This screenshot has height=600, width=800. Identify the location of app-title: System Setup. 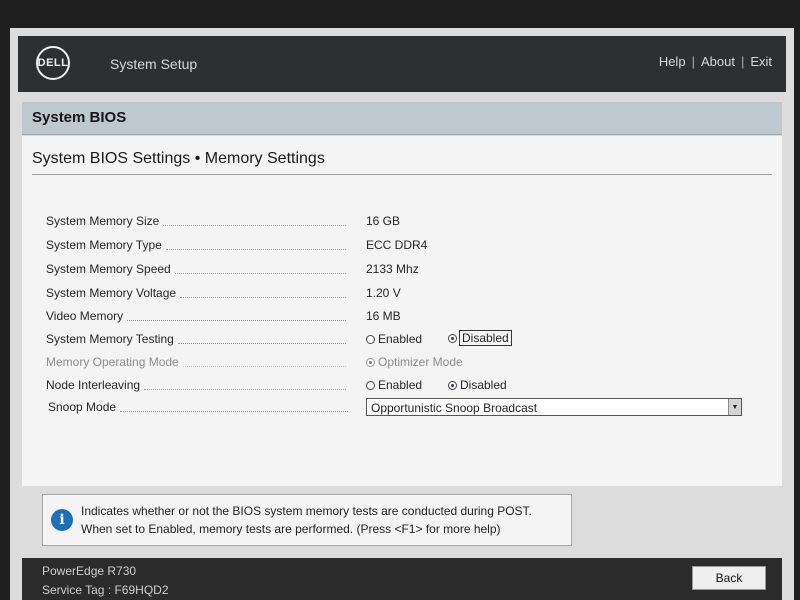
(154, 64).